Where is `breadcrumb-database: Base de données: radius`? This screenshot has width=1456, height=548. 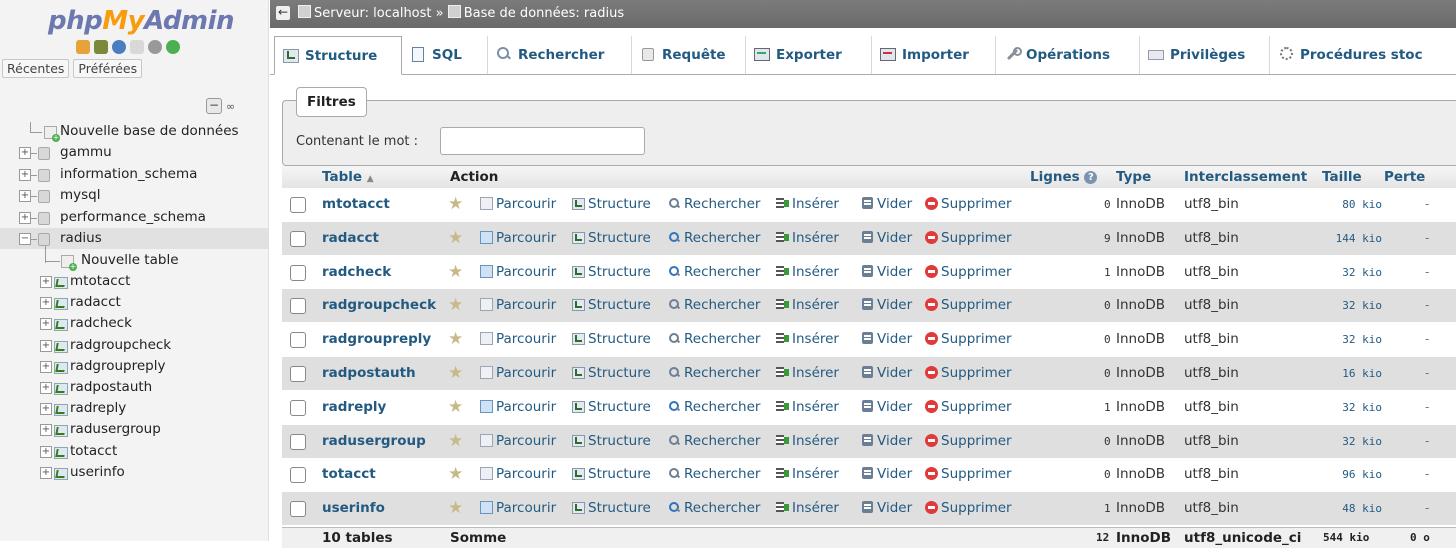 breadcrumb-database: Base de données: radius is located at coordinates (544, 13).